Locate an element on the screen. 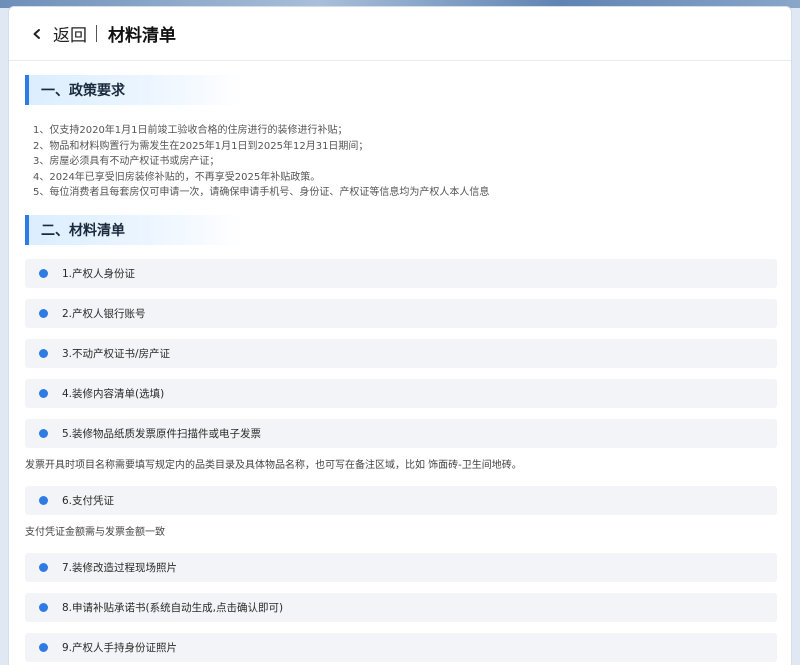  material-item-label: 2.产权人银行账号 is located at coordinates (104, 313).